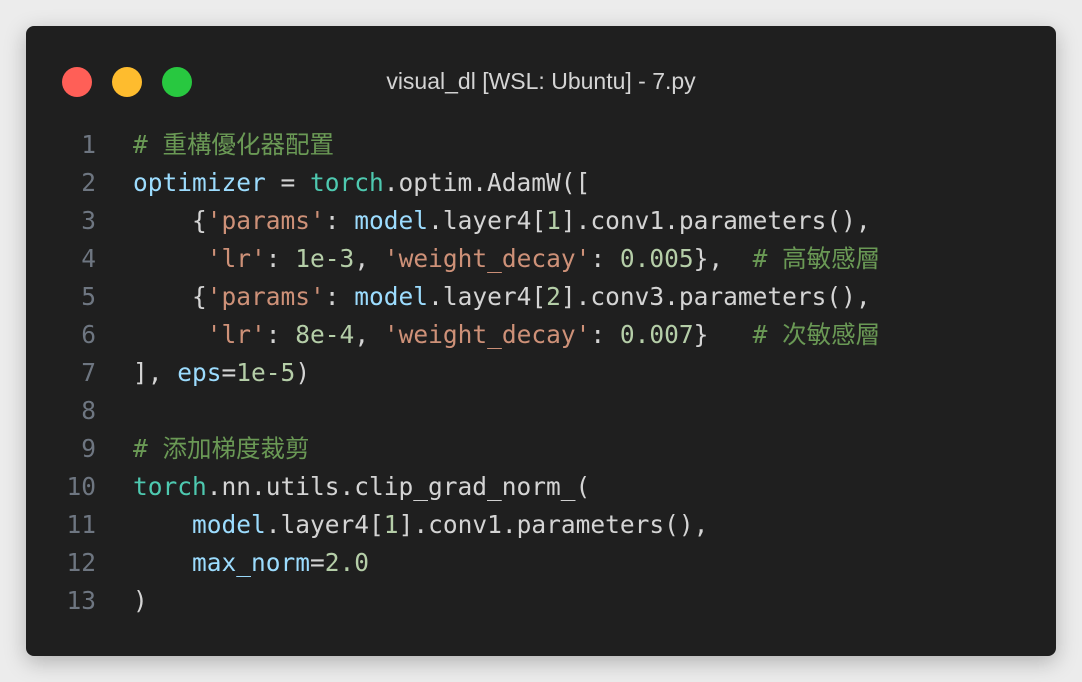 Image resolution: width=1082 pixels, height=682 pixels. What do you see at coordinates (81, 524) in the screenshot?
I see `line-number: 11` at bounding box center [81, 524].